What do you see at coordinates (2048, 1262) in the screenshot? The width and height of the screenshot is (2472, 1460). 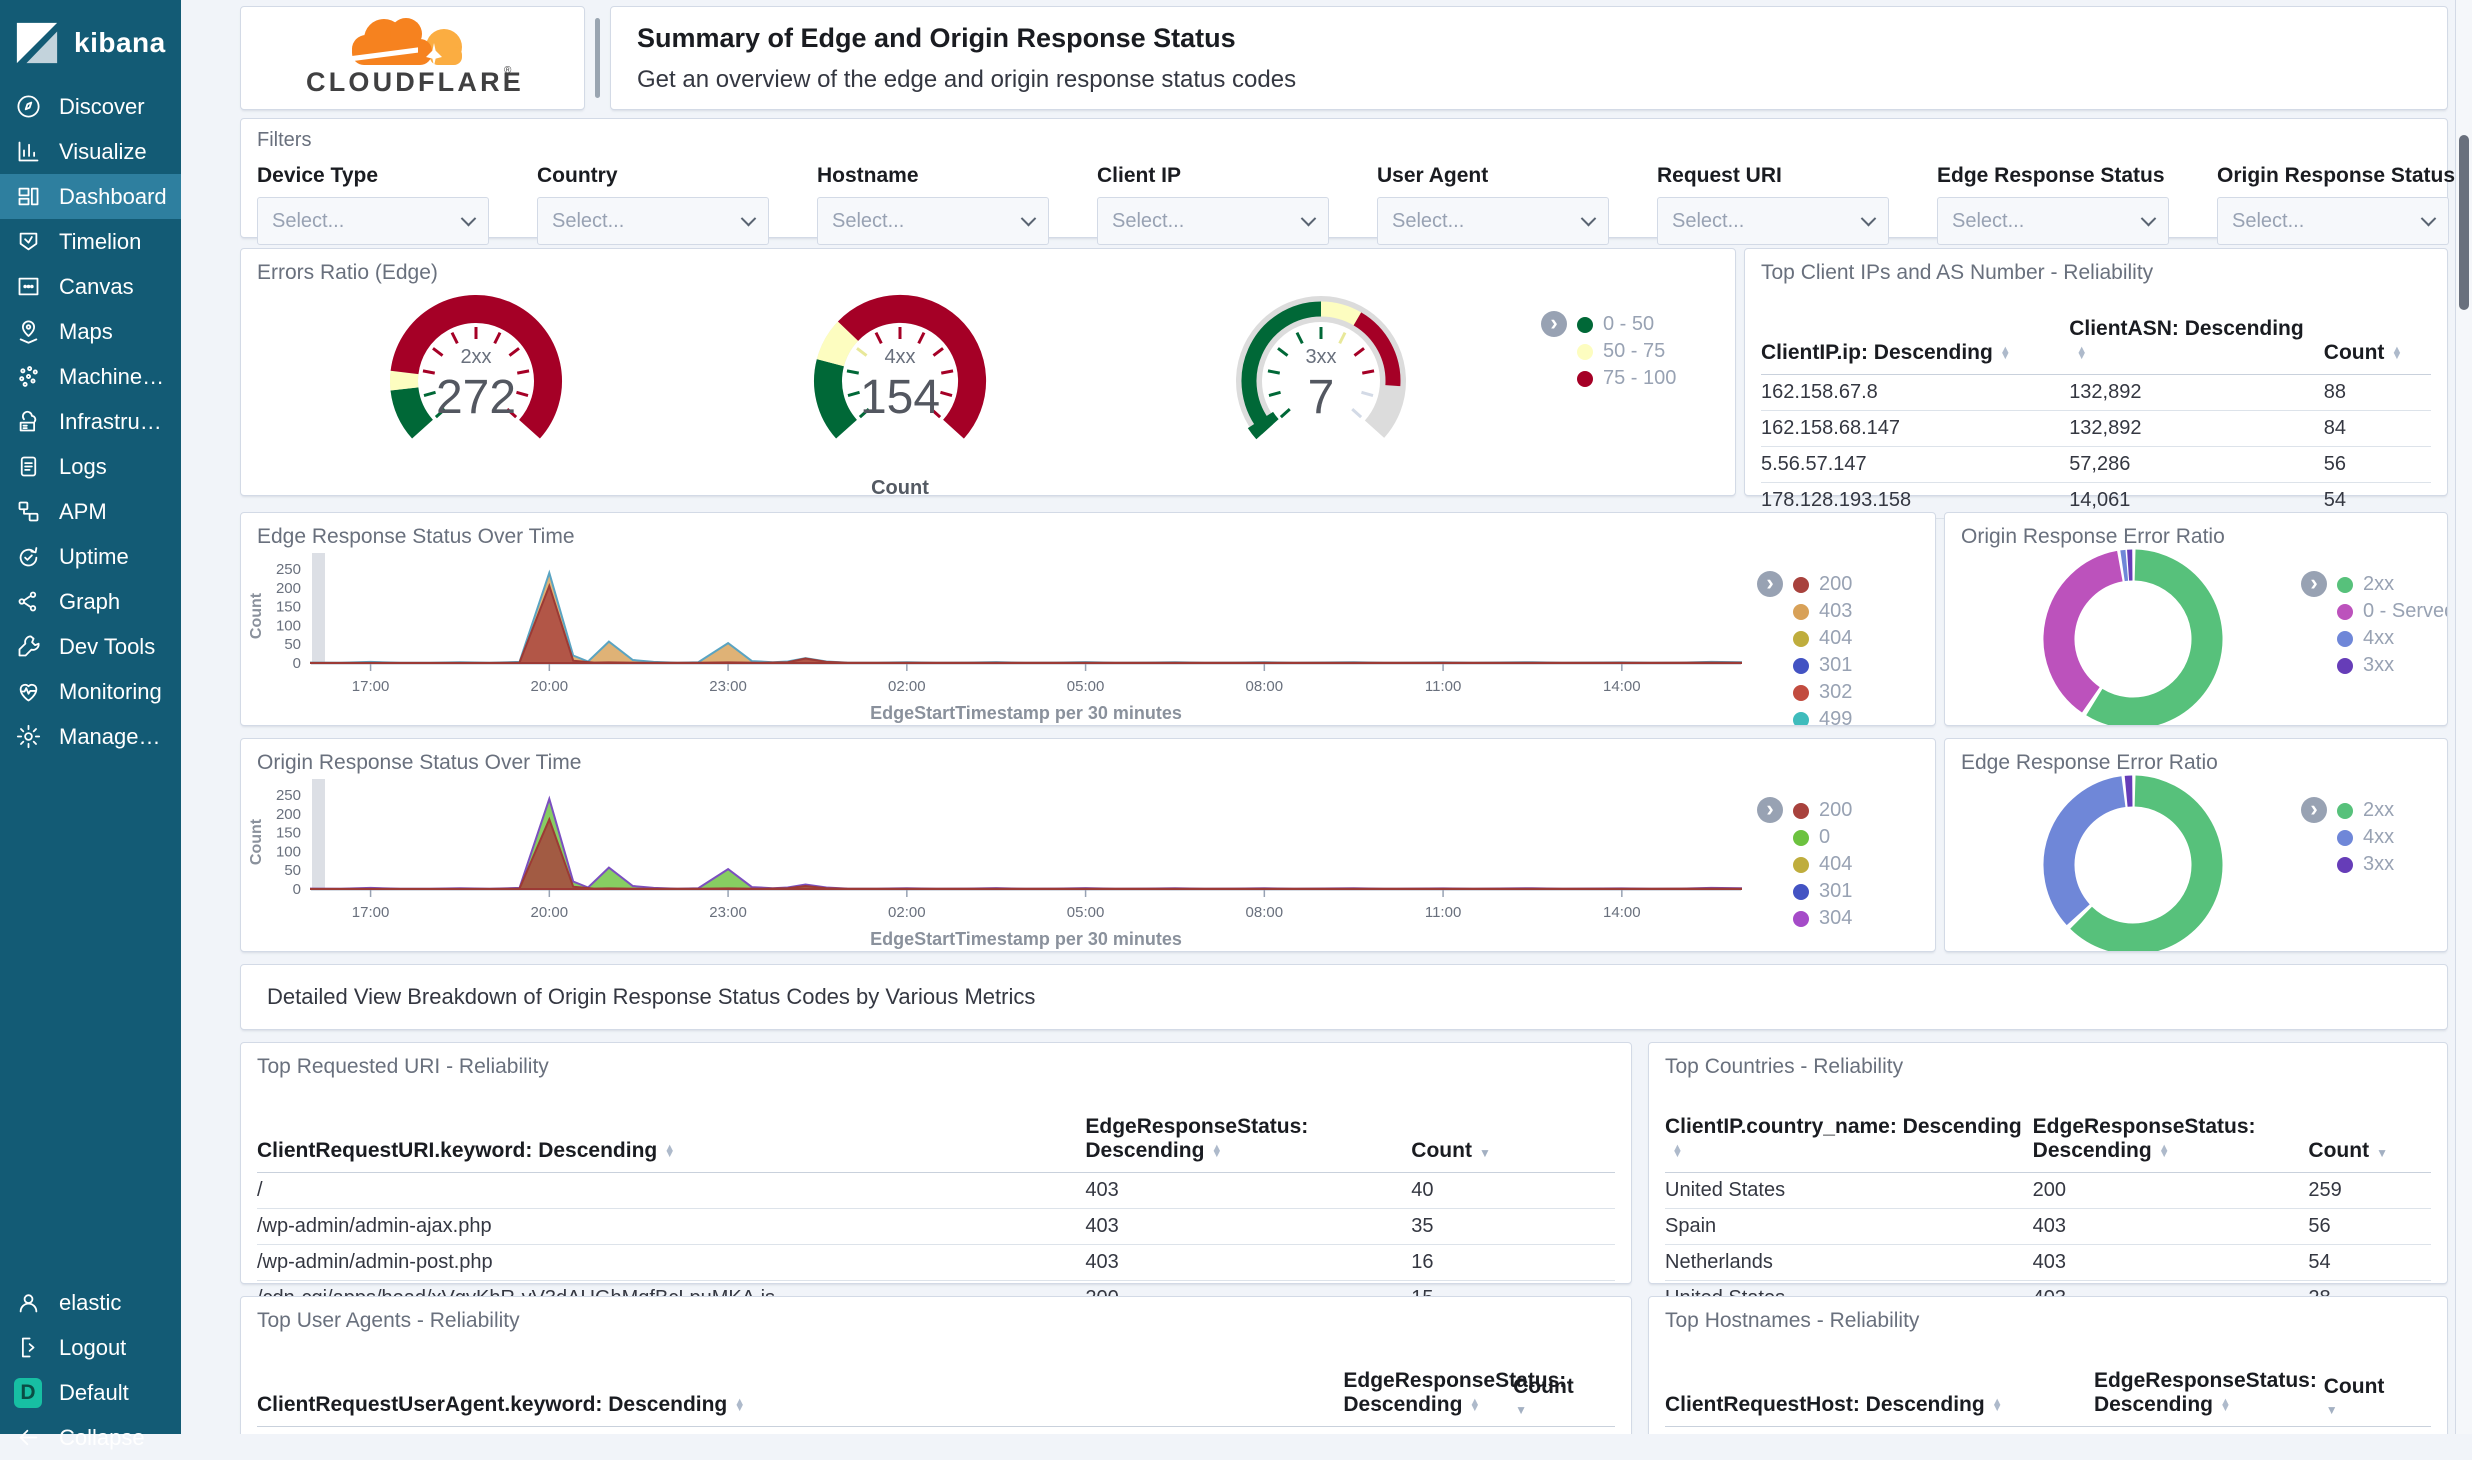 I see `table-row: Netherlands 403 54` at bounding box center [2048, 1262].